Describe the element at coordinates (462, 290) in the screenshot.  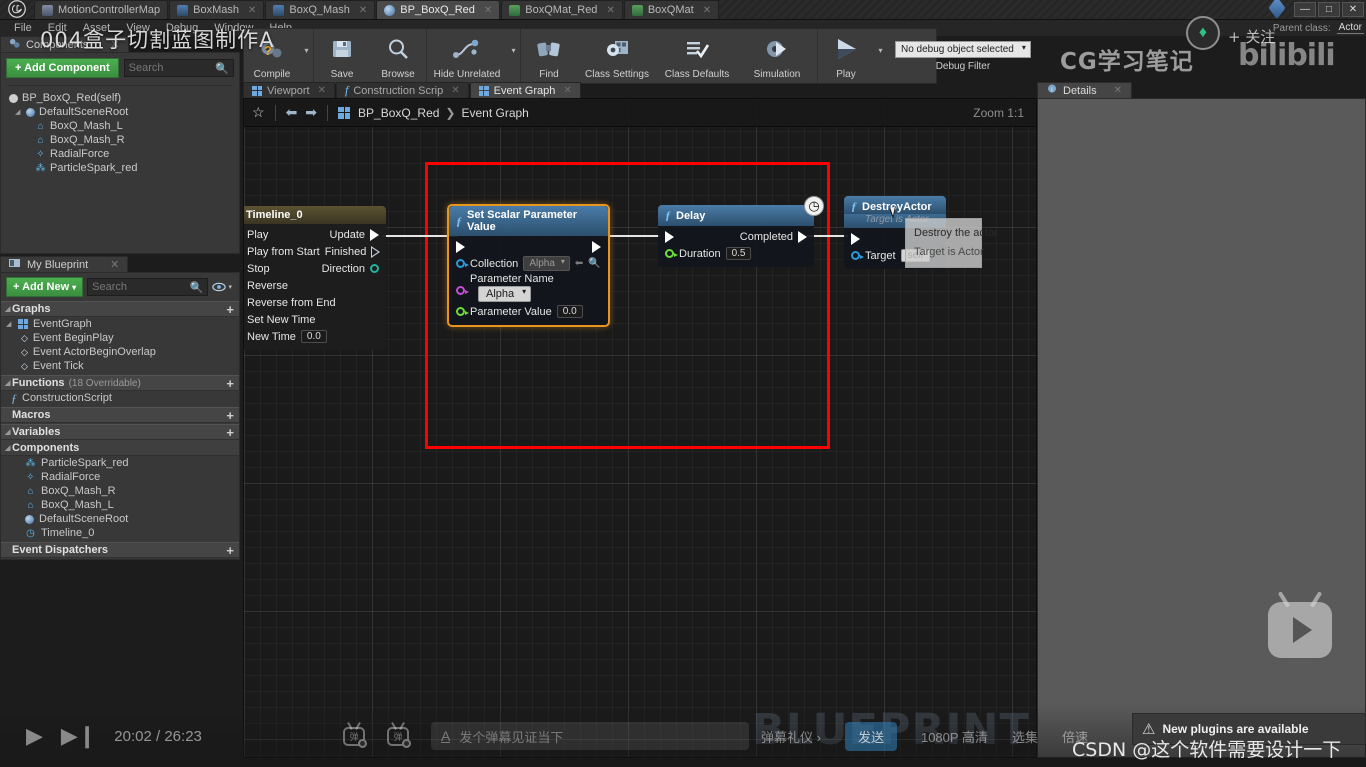
I see `input-pin-parameter-name` at that location.